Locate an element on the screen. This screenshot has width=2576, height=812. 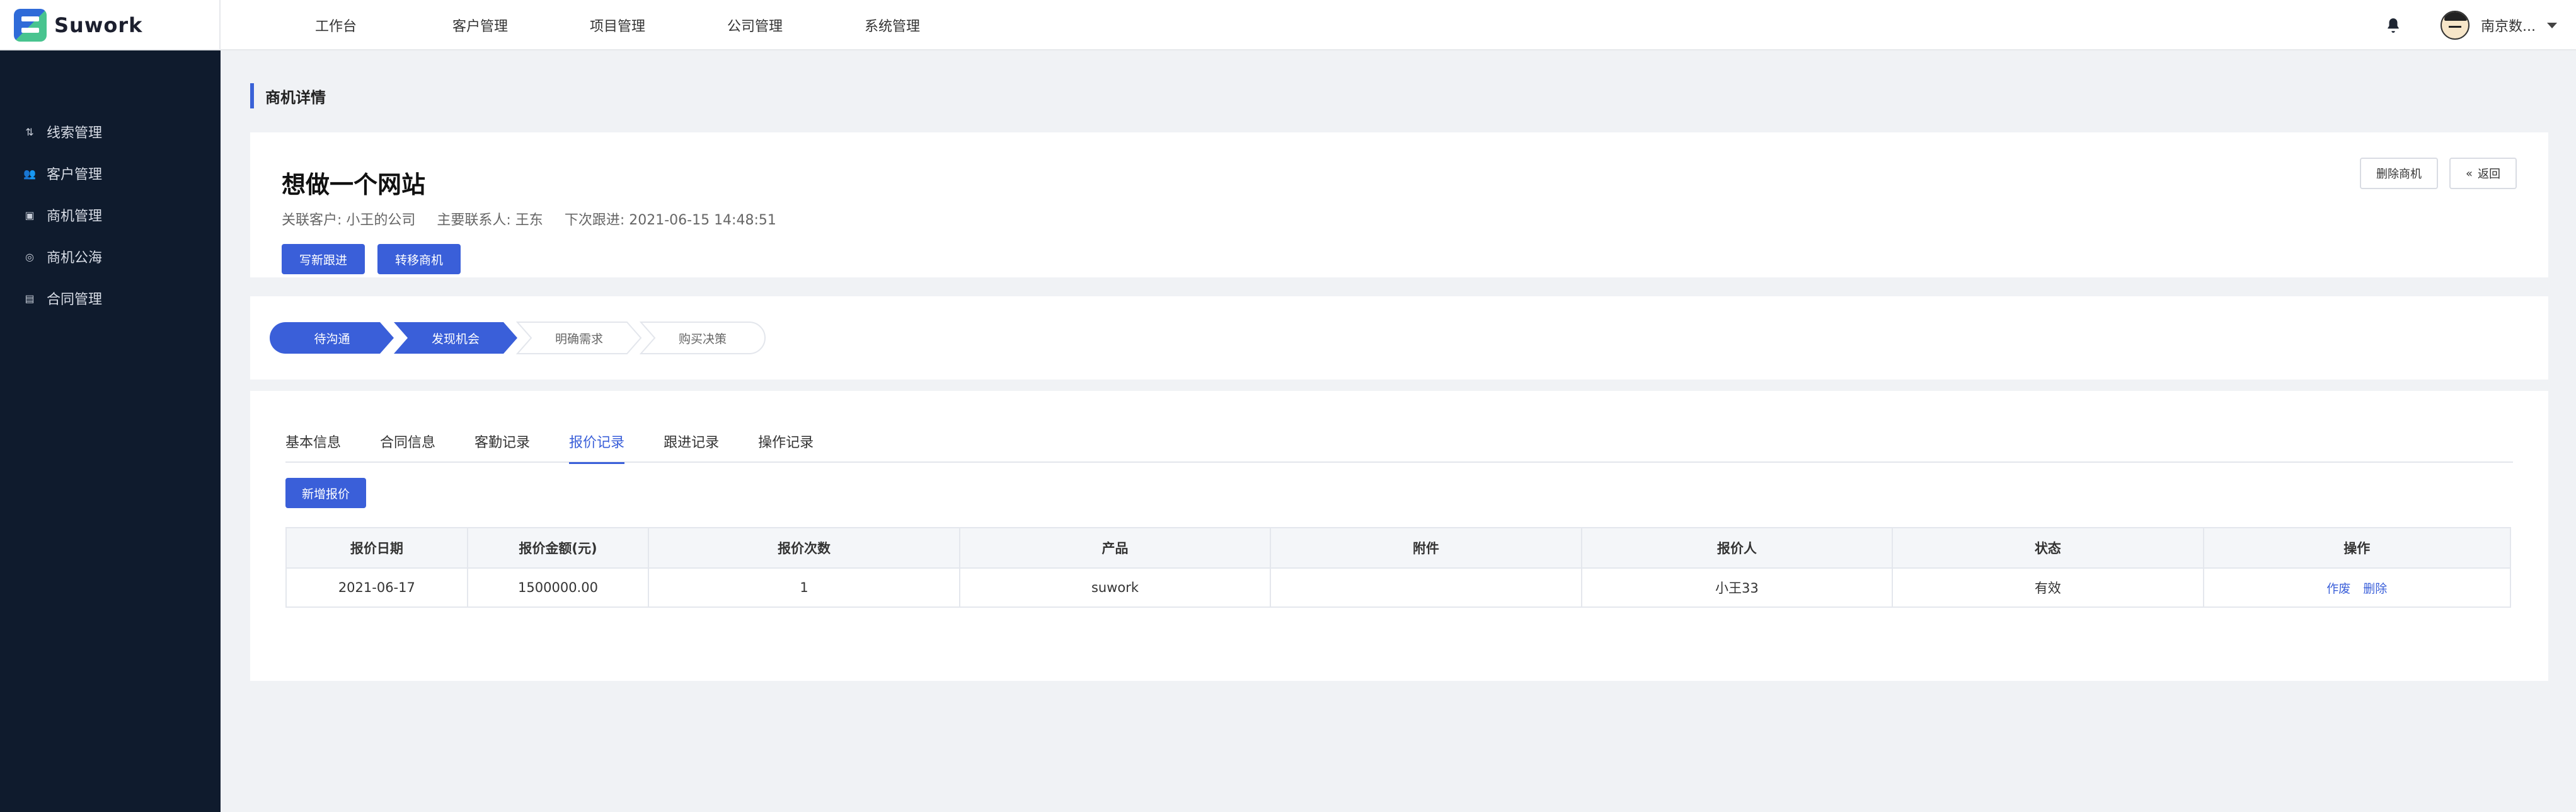
back-label: 返回 is located at coordinates (2489, 174).